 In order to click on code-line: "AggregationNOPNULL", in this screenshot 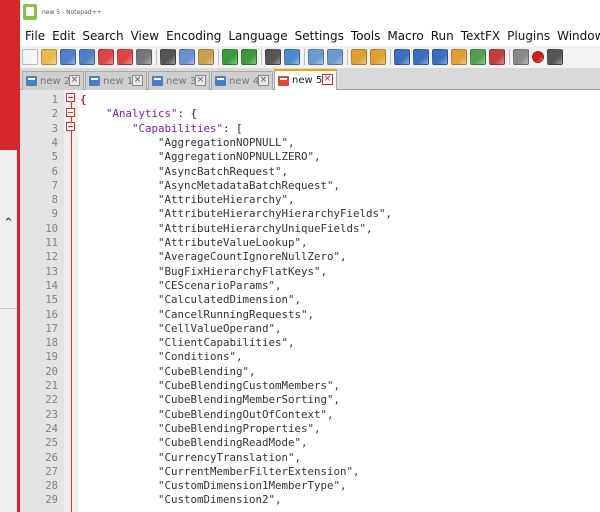, I will do `click(187, 143)`.